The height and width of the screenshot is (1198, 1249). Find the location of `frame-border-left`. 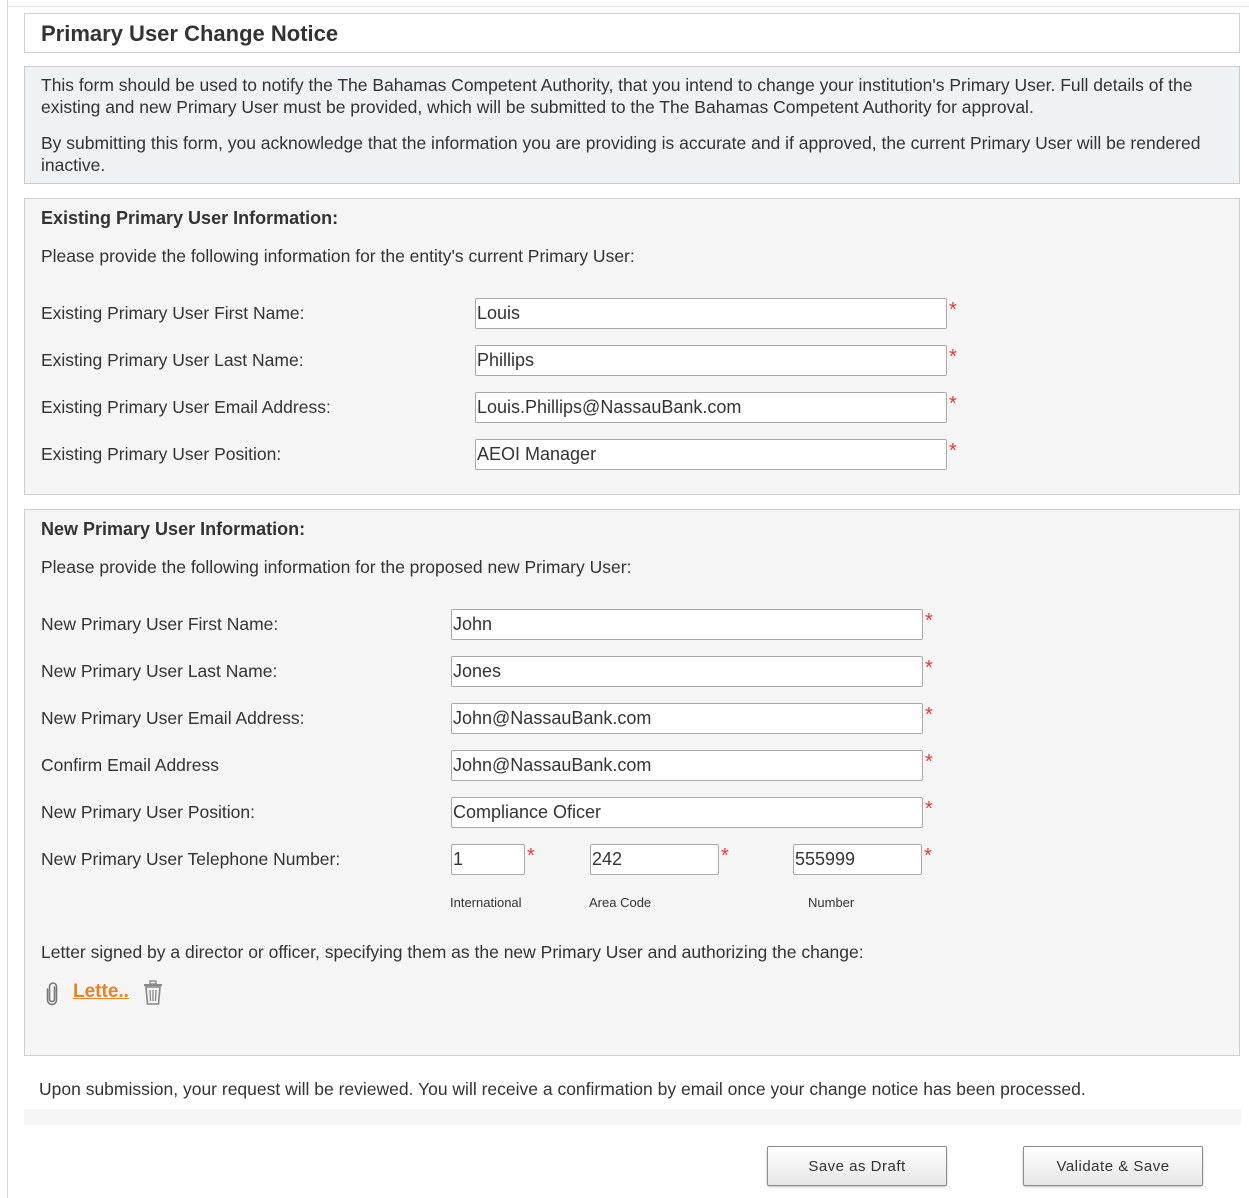

frame-border-left is located at coordinates (7, 599).